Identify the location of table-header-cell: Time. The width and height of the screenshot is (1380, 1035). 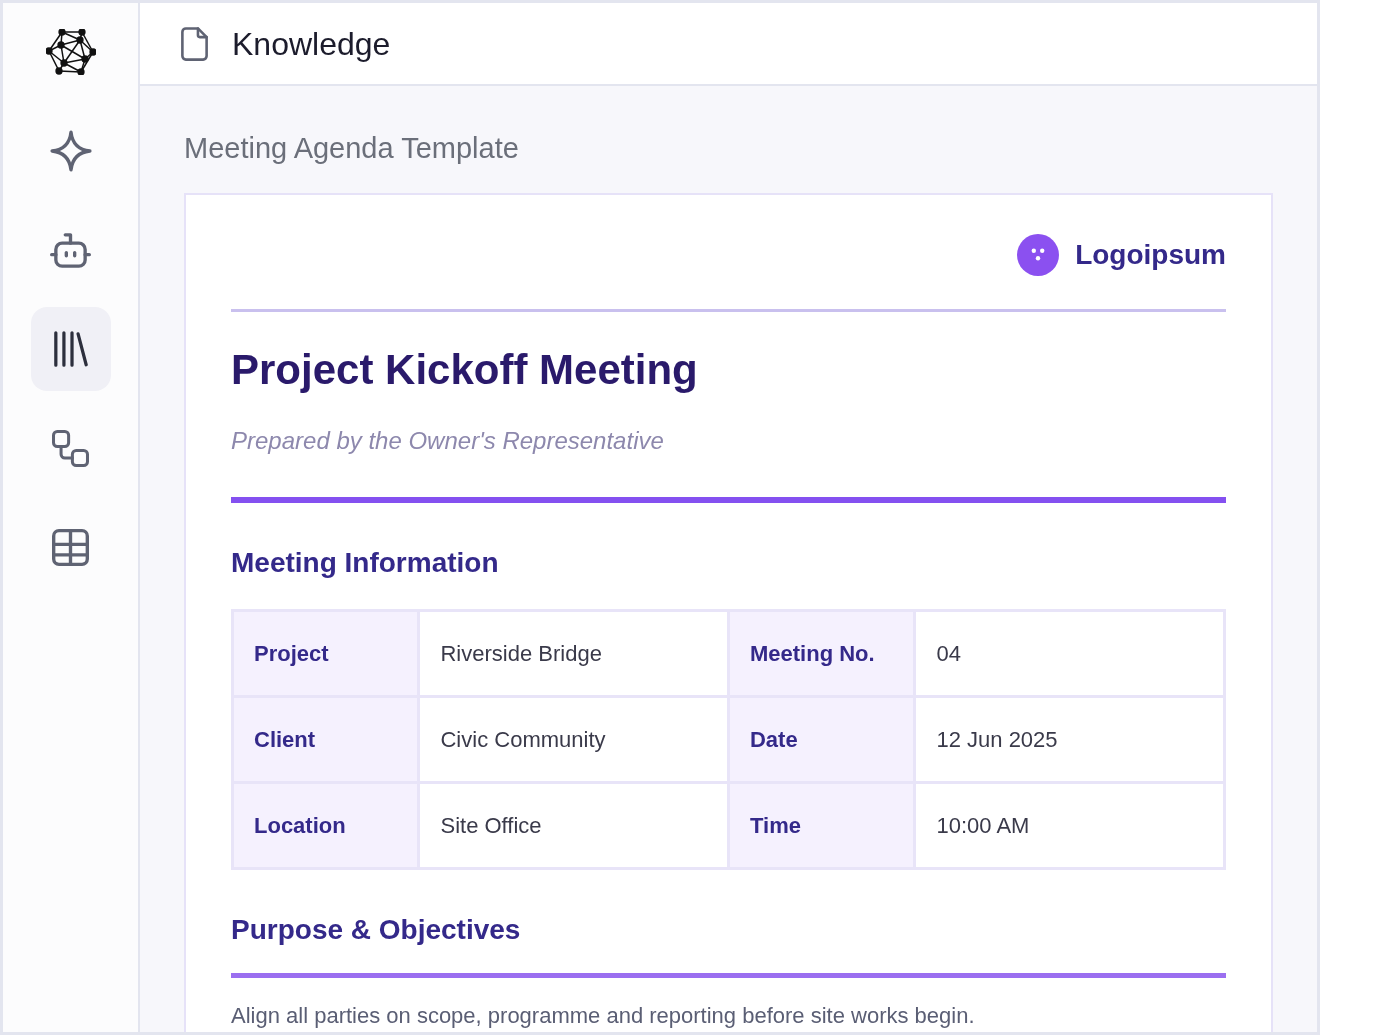
(821, 825).